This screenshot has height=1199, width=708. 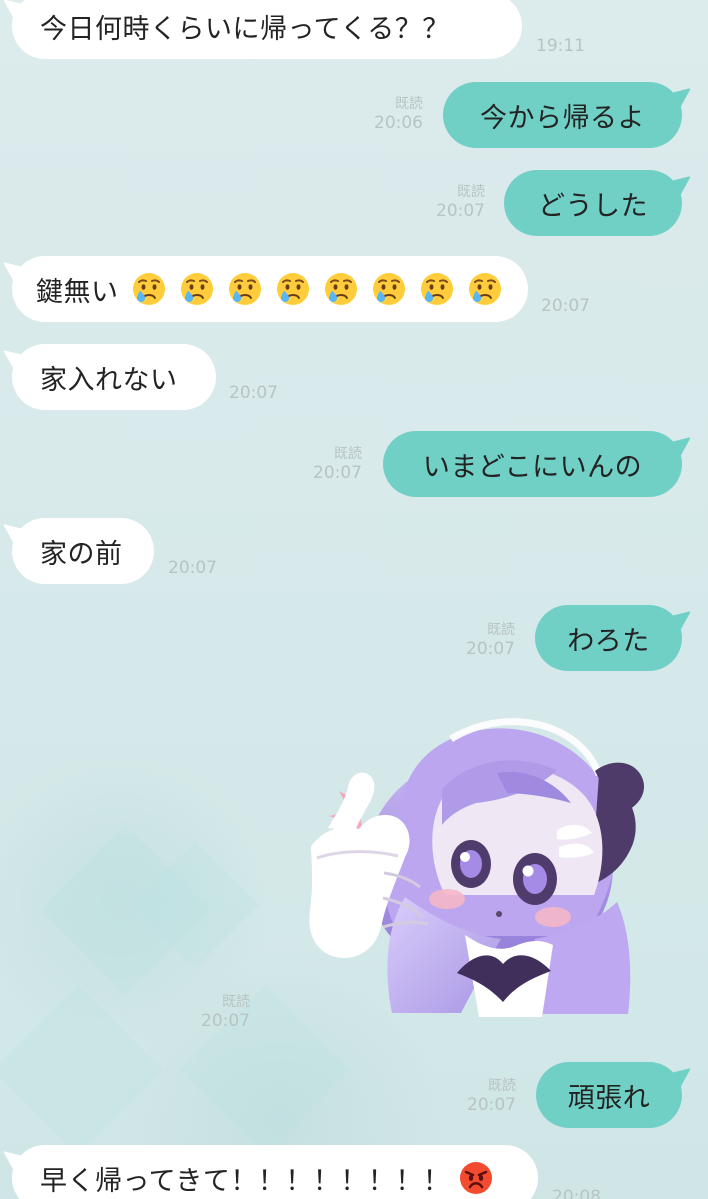 I want to click on sent-message-bubble: わろた, so click(x=608, y=638).